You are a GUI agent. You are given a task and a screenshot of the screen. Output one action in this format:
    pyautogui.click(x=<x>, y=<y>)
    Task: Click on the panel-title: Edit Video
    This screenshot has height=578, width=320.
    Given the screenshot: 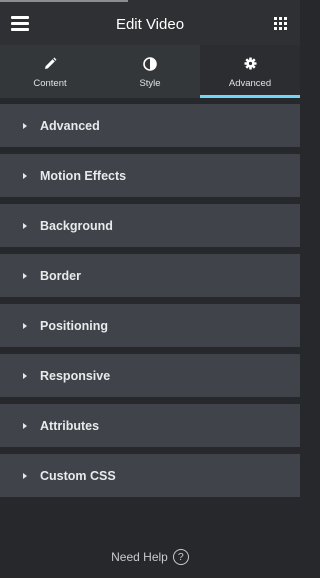 What is the action you would take?
    pyautogui.click(x=150, y=24)
    